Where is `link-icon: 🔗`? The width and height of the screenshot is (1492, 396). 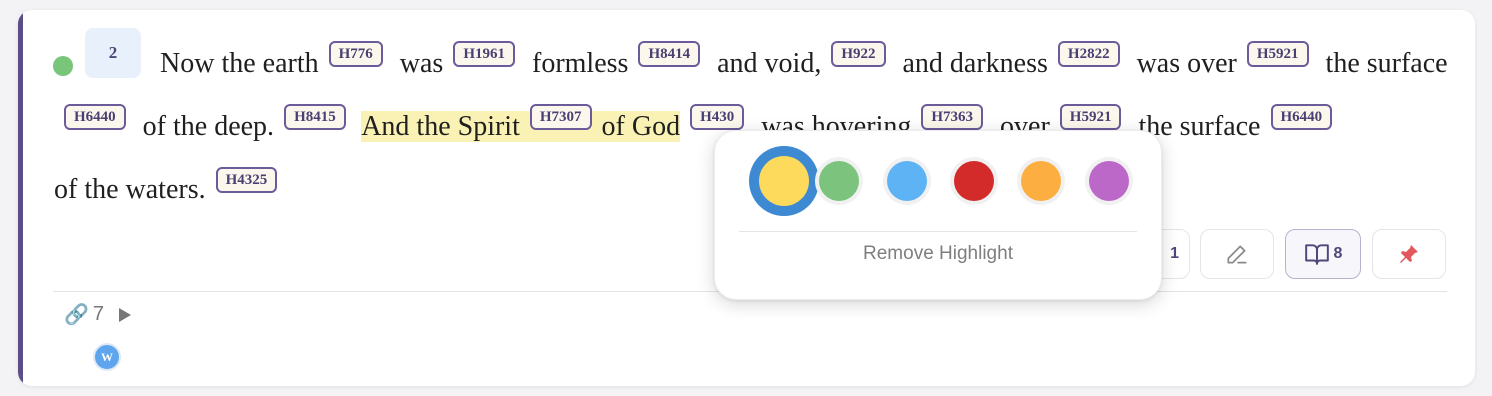
link-icon: 🔗 is located at coordinates (76, 315).